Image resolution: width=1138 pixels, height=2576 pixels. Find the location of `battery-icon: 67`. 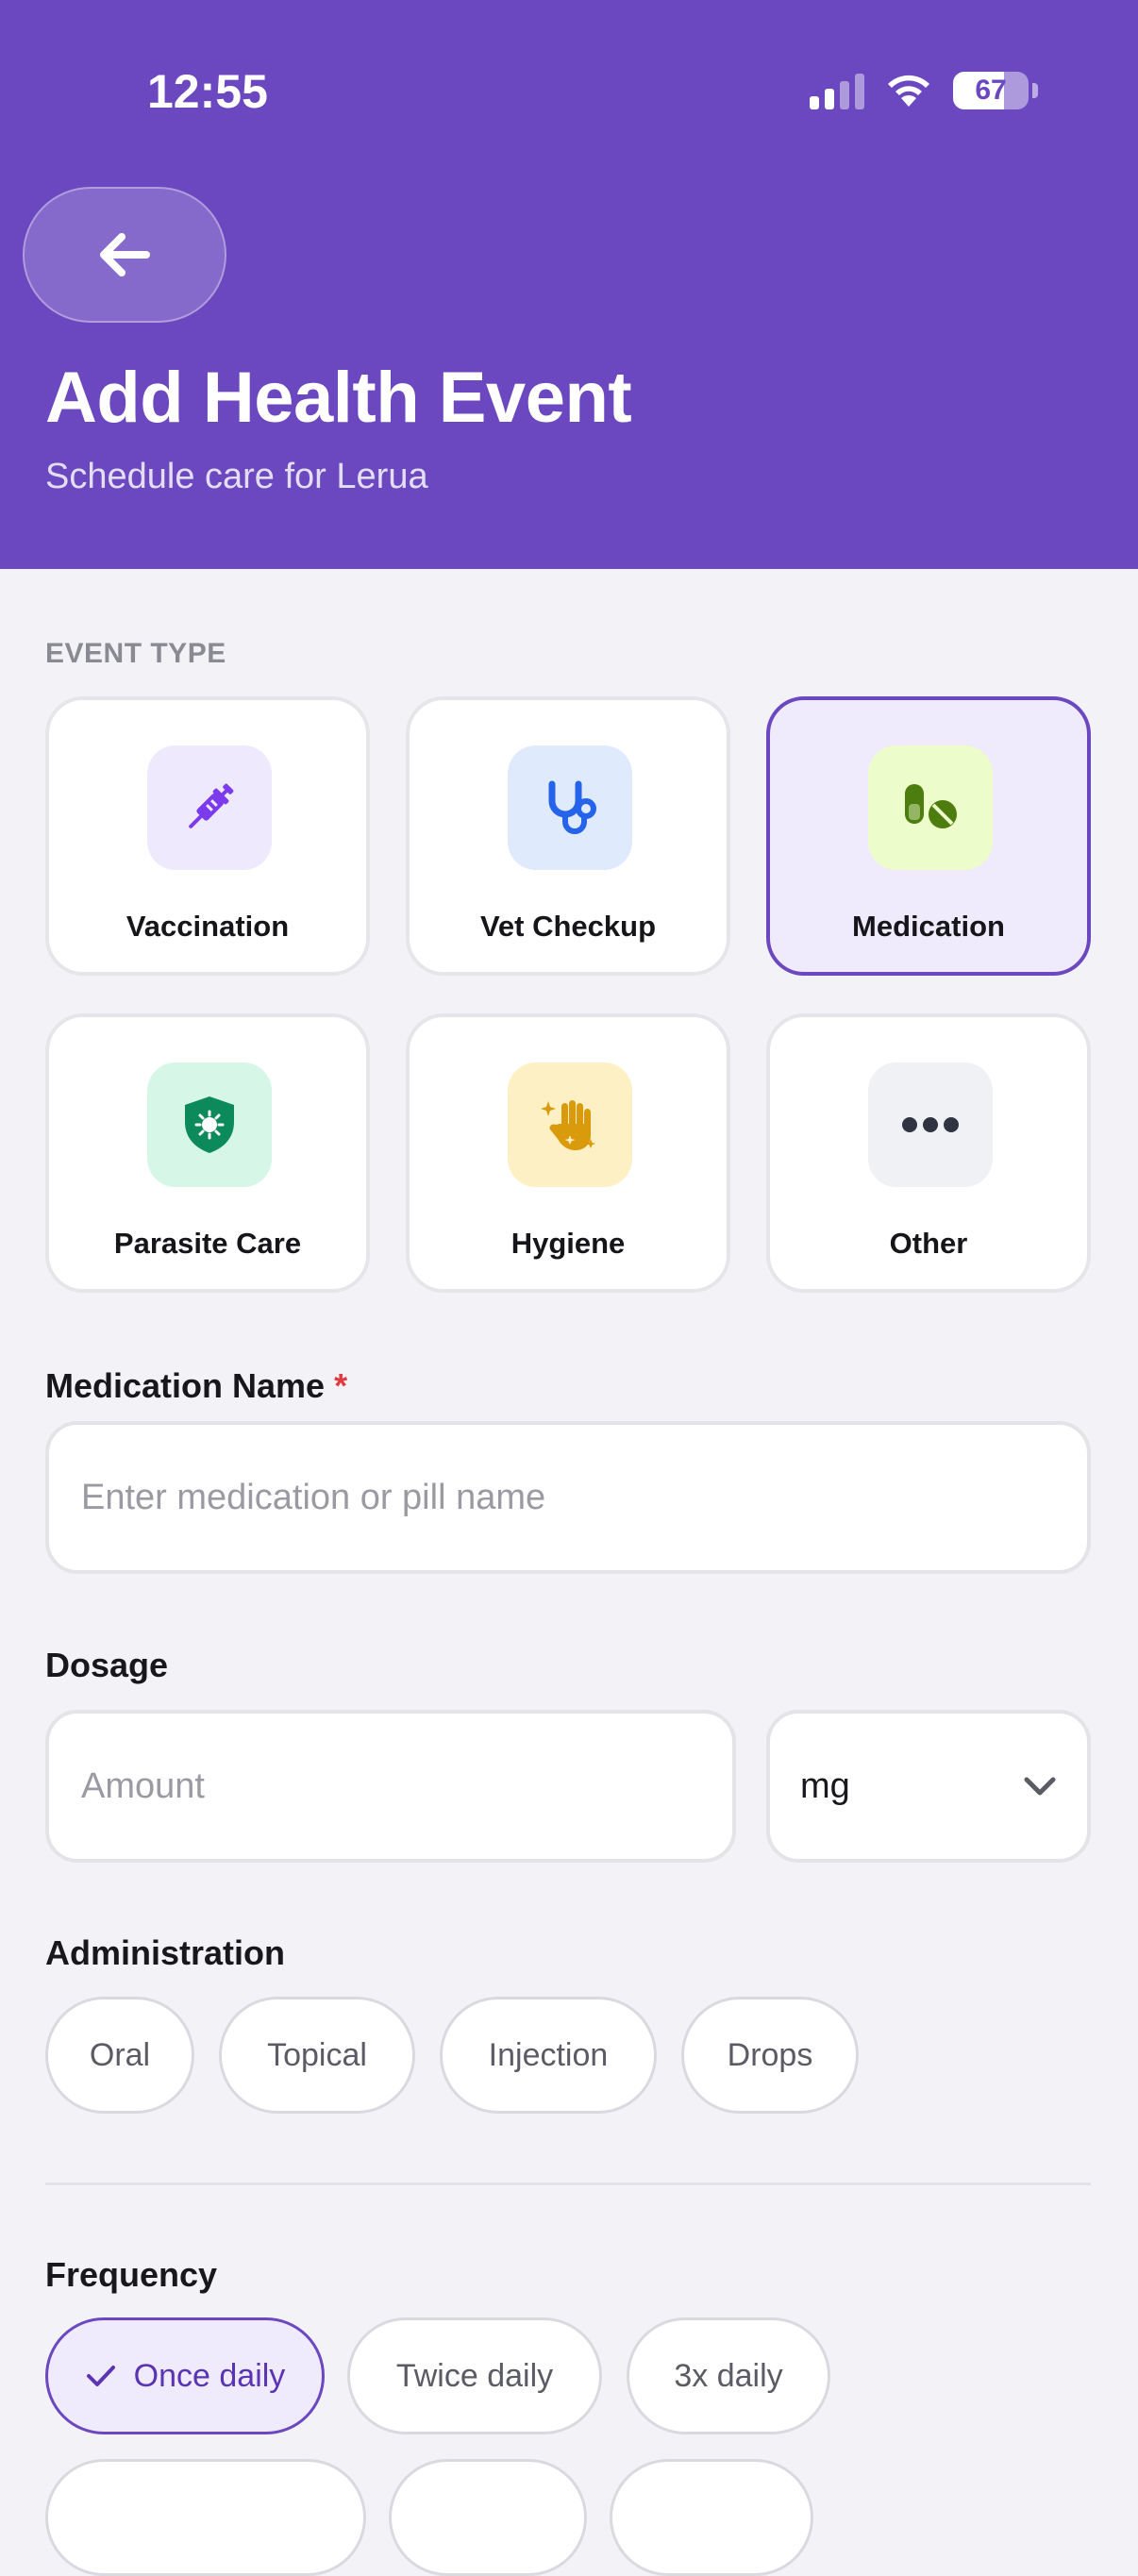

battery-icon: 67 is located at coordinates (991, 90).